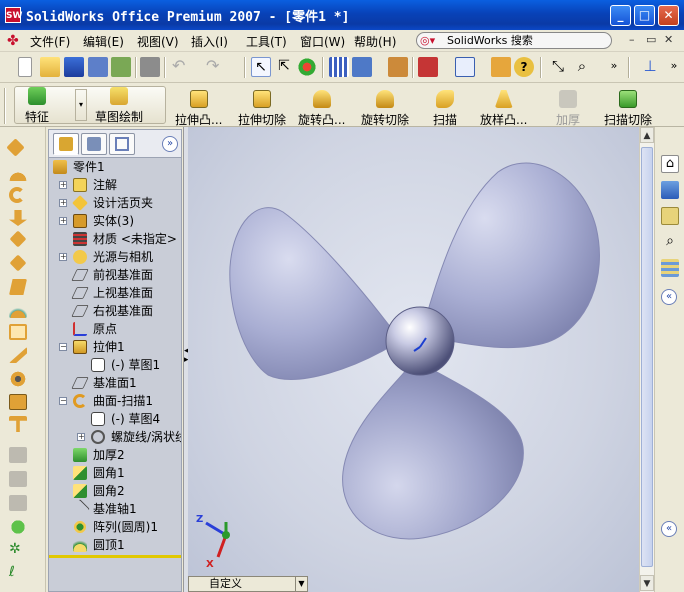 The width and height of the screenshot is (684, 592). What do you see at coordinates (398, 67) in the screenshot?
I see `reference-geometry-icon` at bounding box center [398, 67].